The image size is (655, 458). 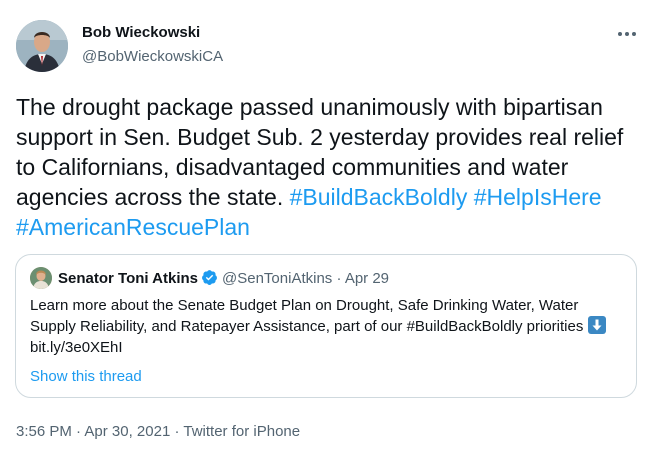 I want to click on author-avatar, so click(x=42, y=46).